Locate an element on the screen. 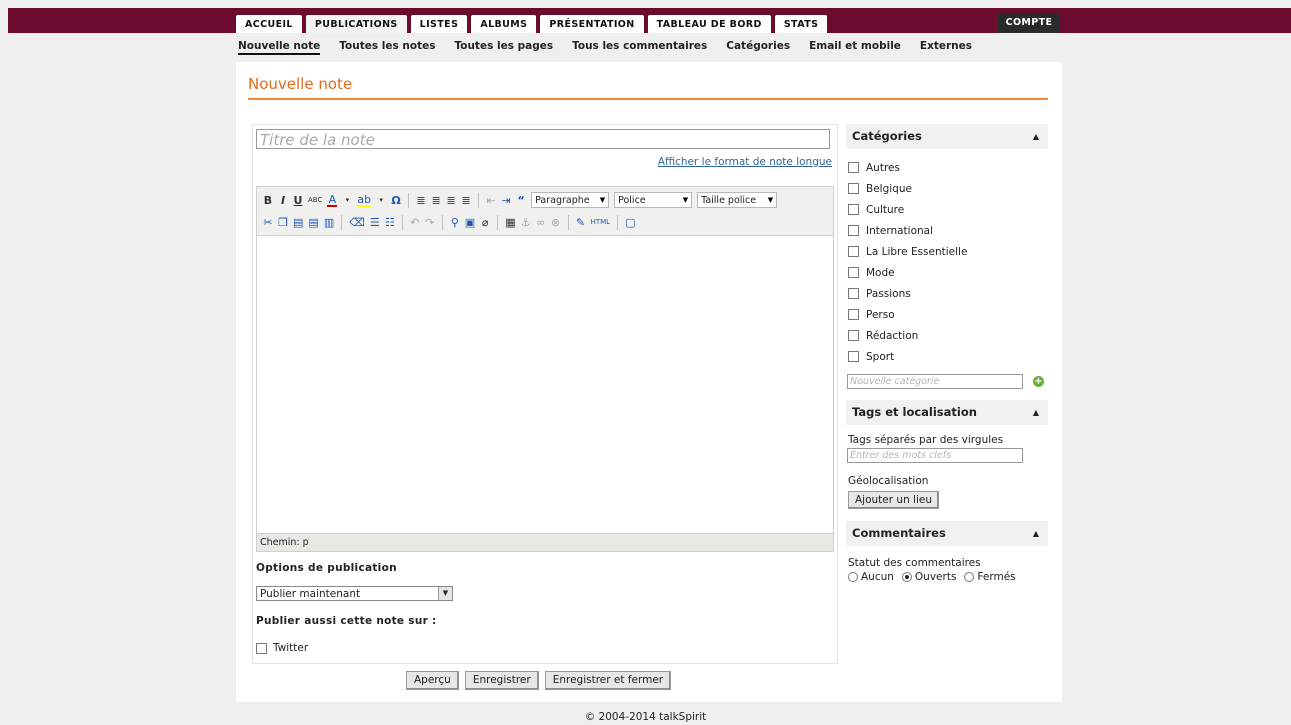  comment-option-fermes: Fermés is located at coordinates (990, 577).